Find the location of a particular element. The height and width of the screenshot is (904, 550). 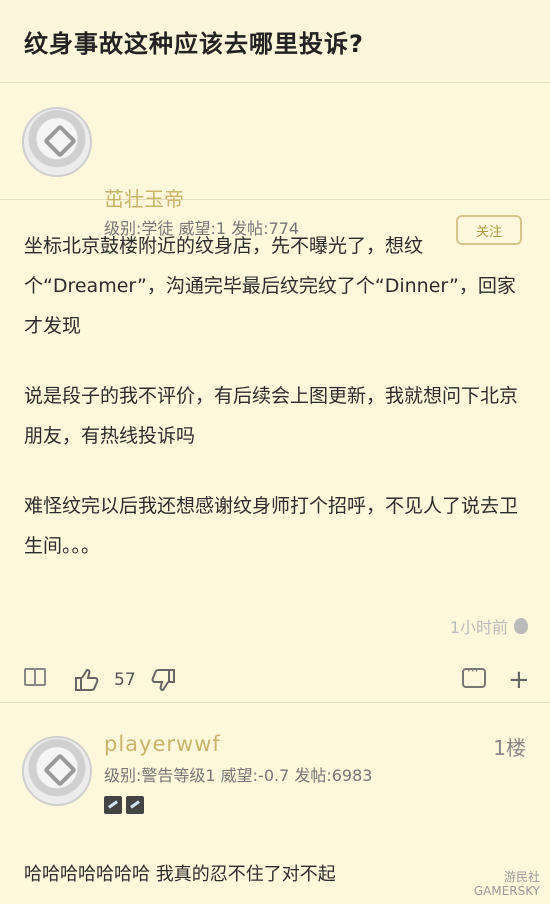

post-action-bar: 57 + is located at coordinates (275, 681).